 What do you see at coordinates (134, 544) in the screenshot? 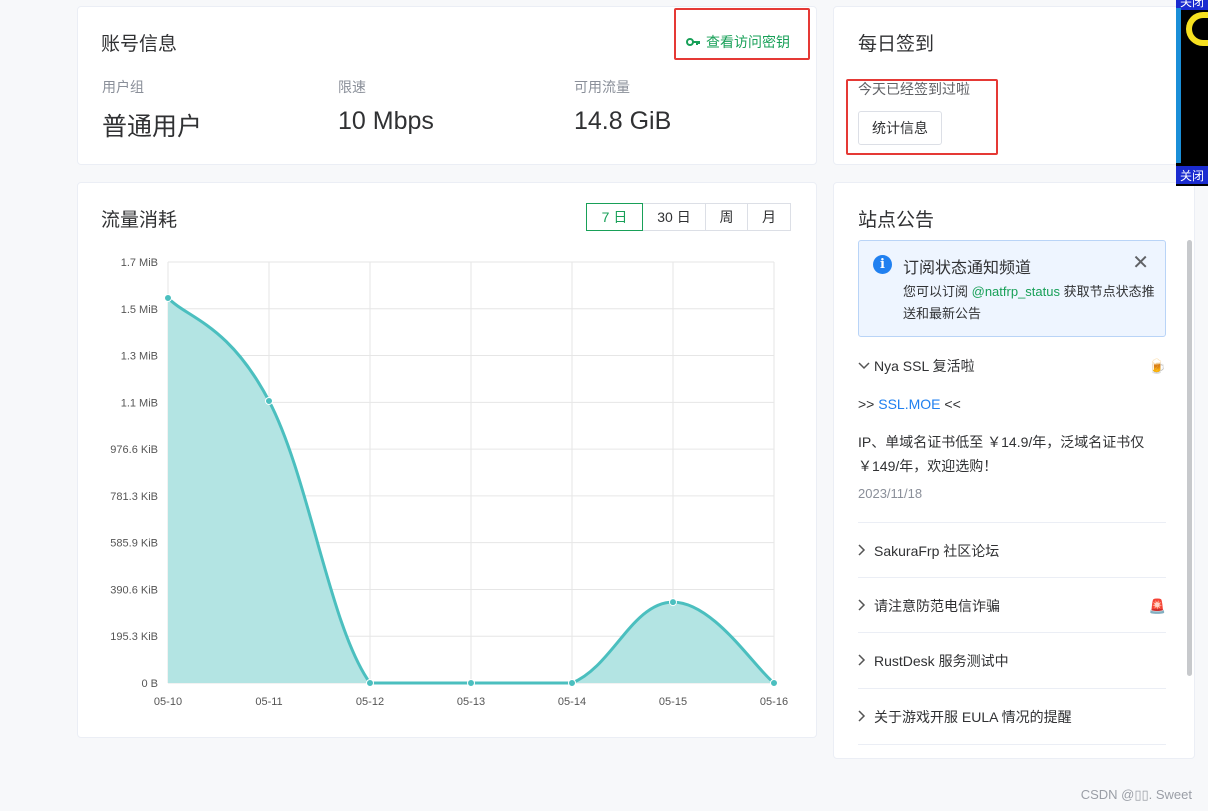
I see `y-tick-label: 585.9 KiB` at bounding box center [134, 544].